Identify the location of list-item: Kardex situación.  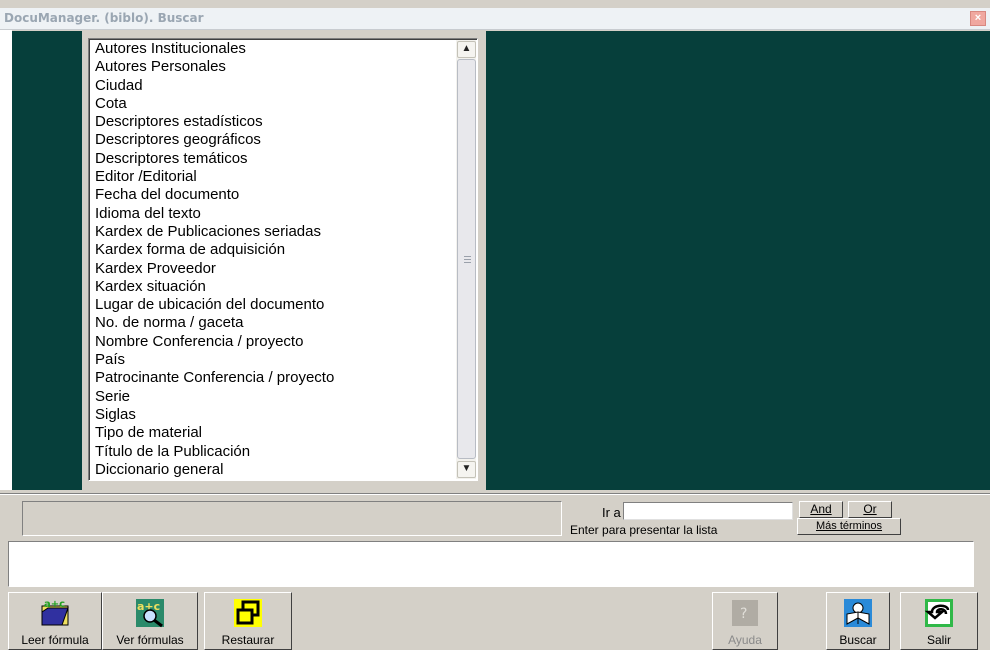
(275, 287).